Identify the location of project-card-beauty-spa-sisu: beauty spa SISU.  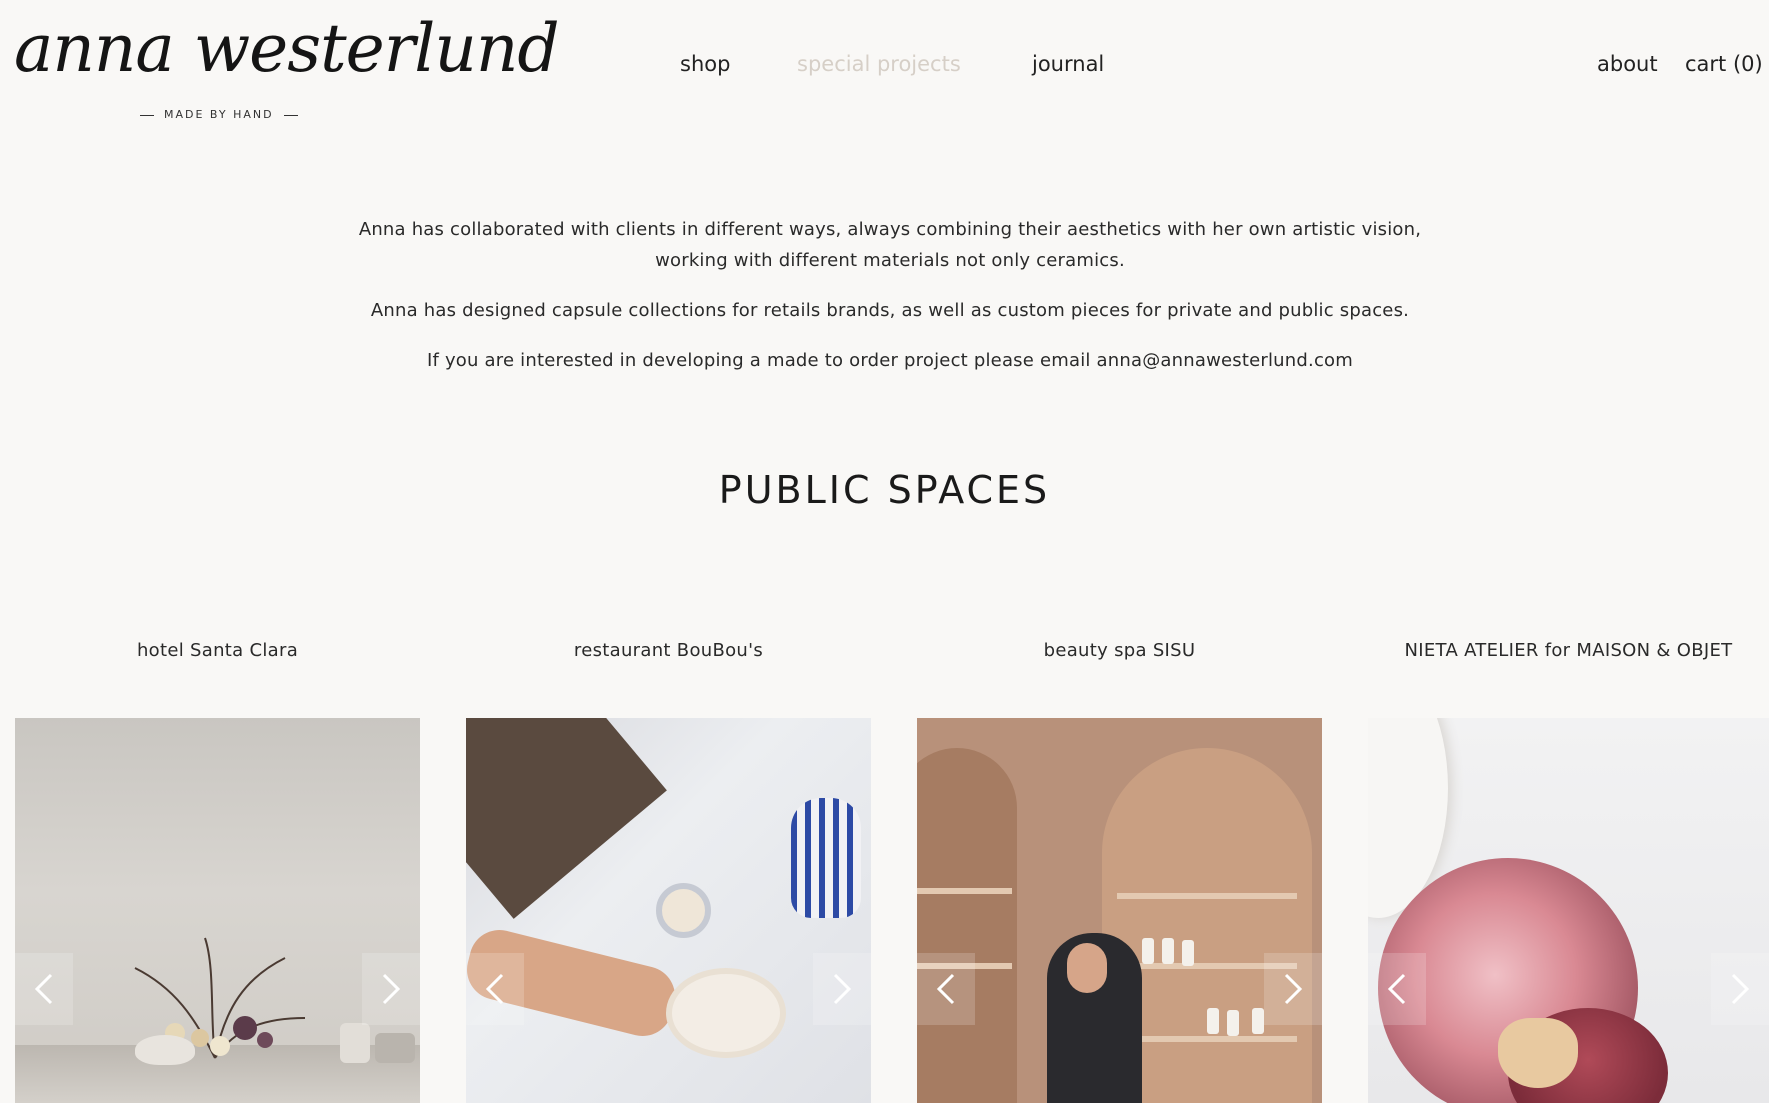
(1119, 871).